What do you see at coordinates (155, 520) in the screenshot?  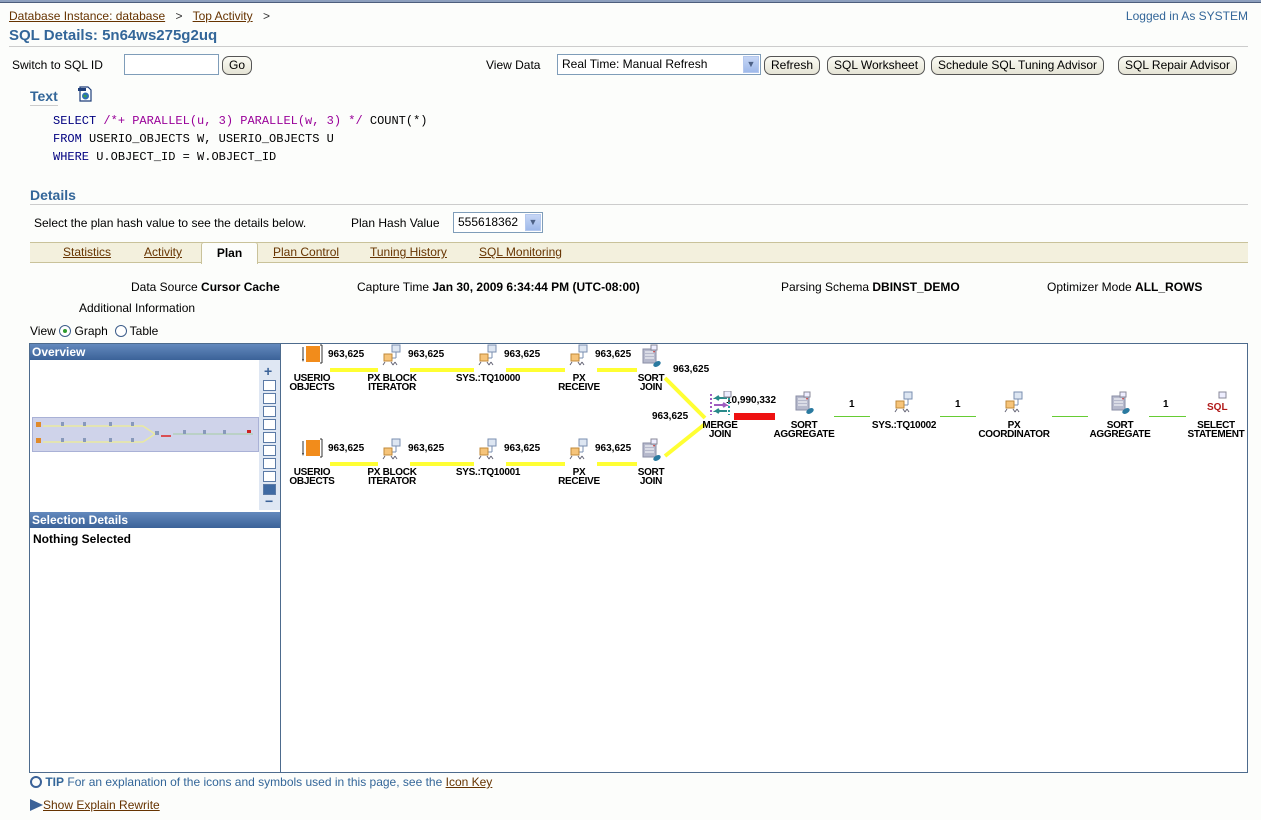 I see `selection-details-heading: Selection Details` at bounding box center [155, 520].